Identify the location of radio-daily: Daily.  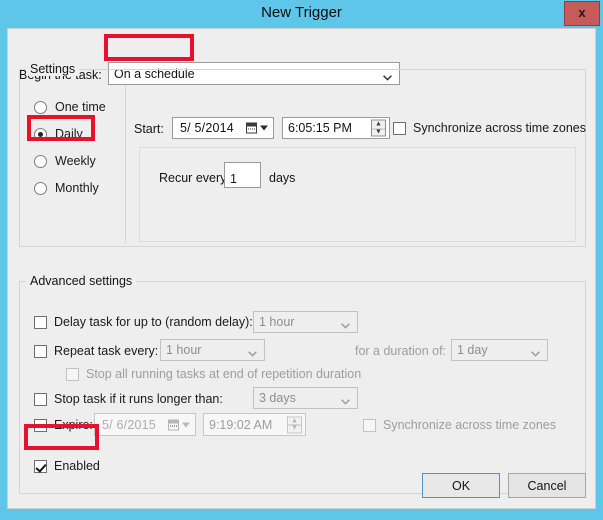
(80, 135).